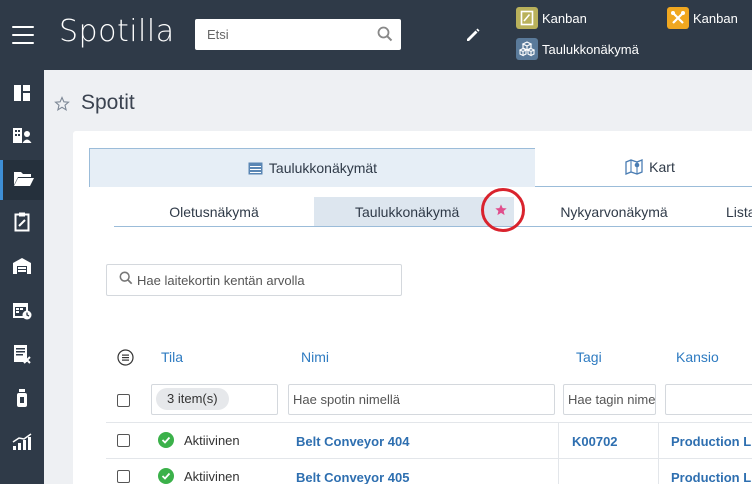 The image size is (752, 484). I want to click on column-header-tila: Tila, so click(172, 357).